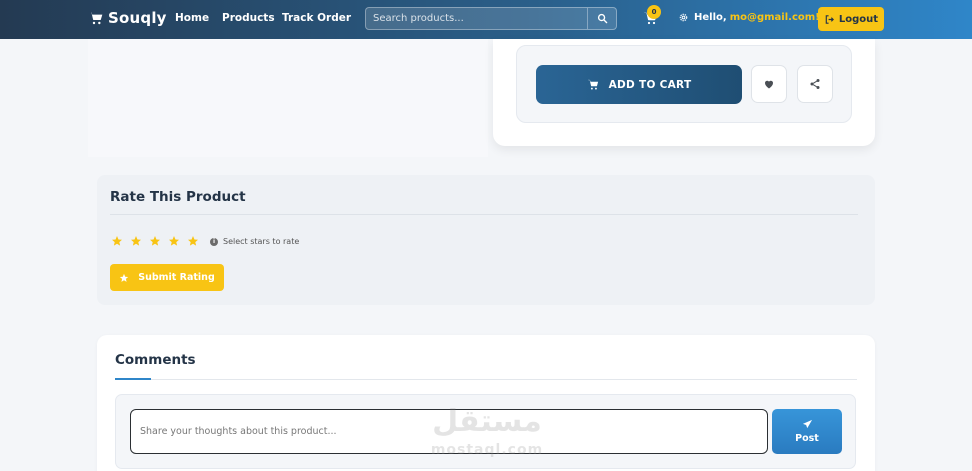  Describe the element at coordinates (137, 18) in the screenshot. I see `brand-name: Souqly` at that location.